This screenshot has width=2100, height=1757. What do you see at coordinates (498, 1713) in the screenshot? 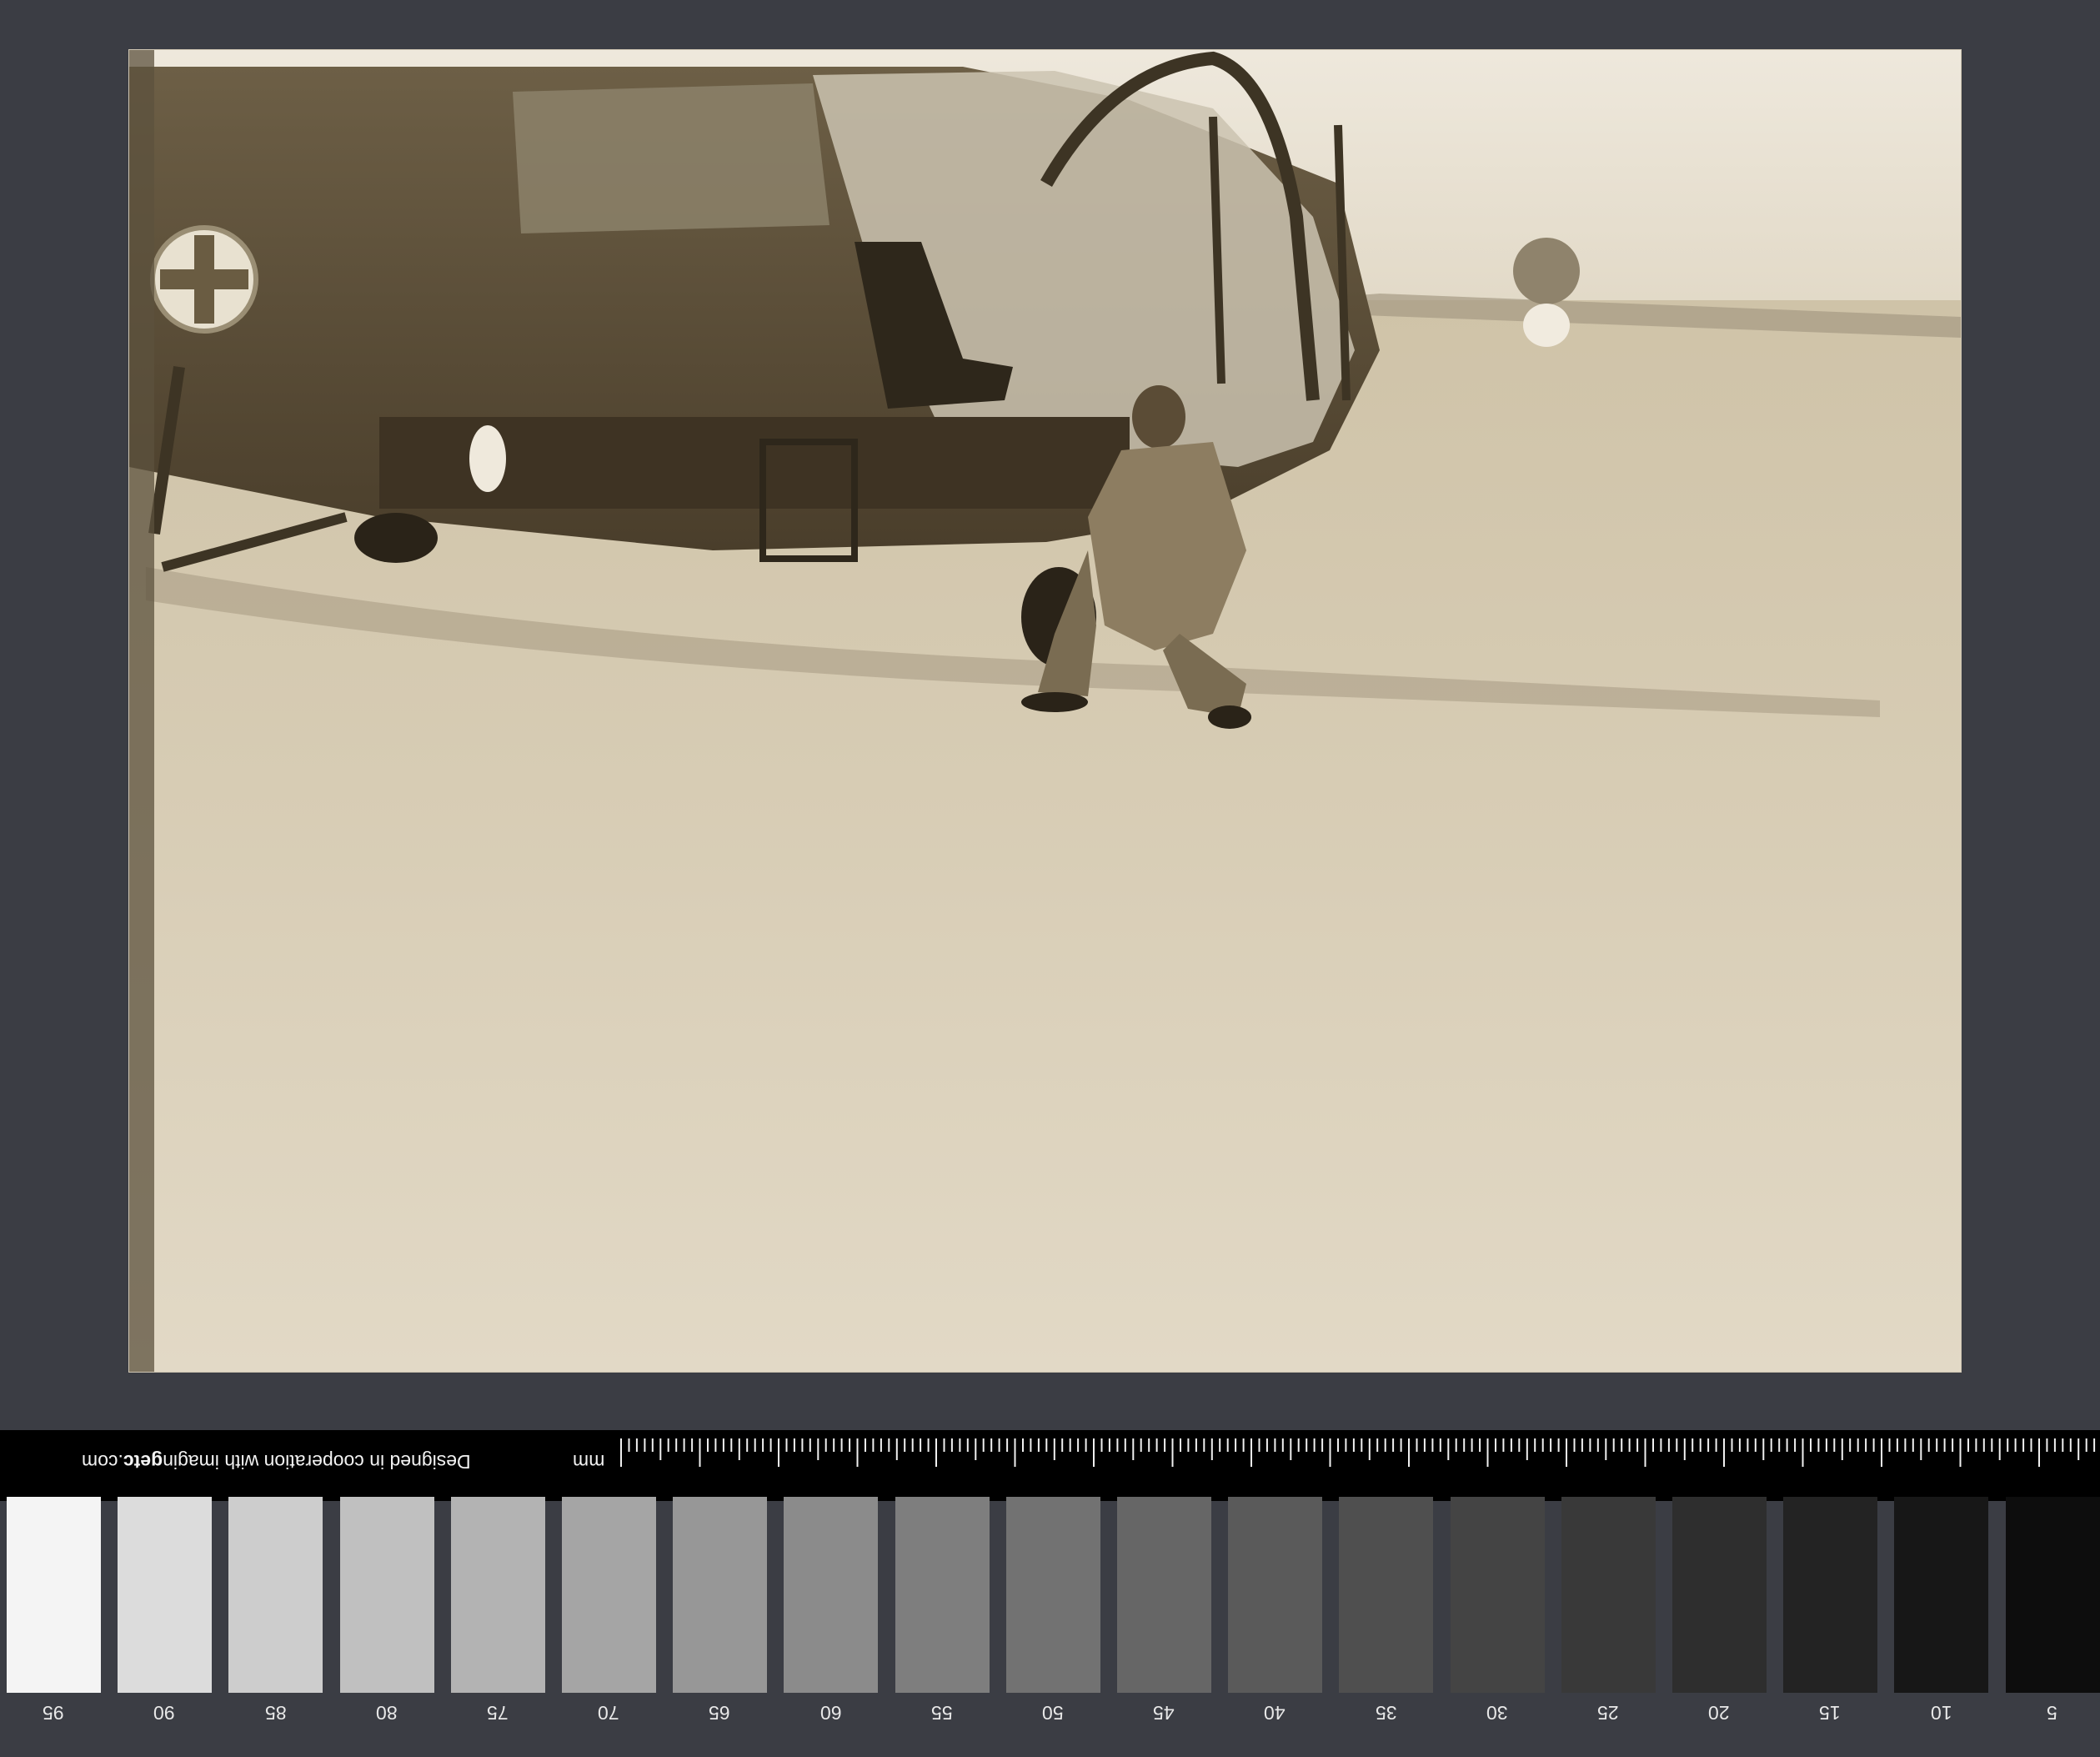
I see `gray-step-label: 75` at bounding box center [498, 1713].